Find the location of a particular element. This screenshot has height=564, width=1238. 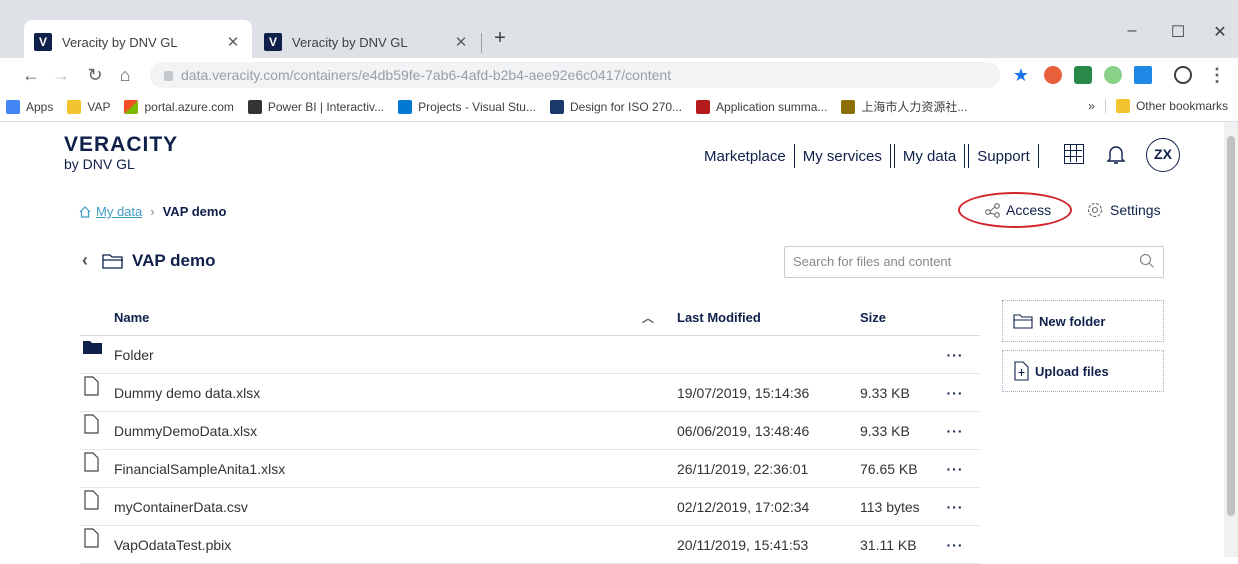

tab-separator is located at coordinates (481, 43).